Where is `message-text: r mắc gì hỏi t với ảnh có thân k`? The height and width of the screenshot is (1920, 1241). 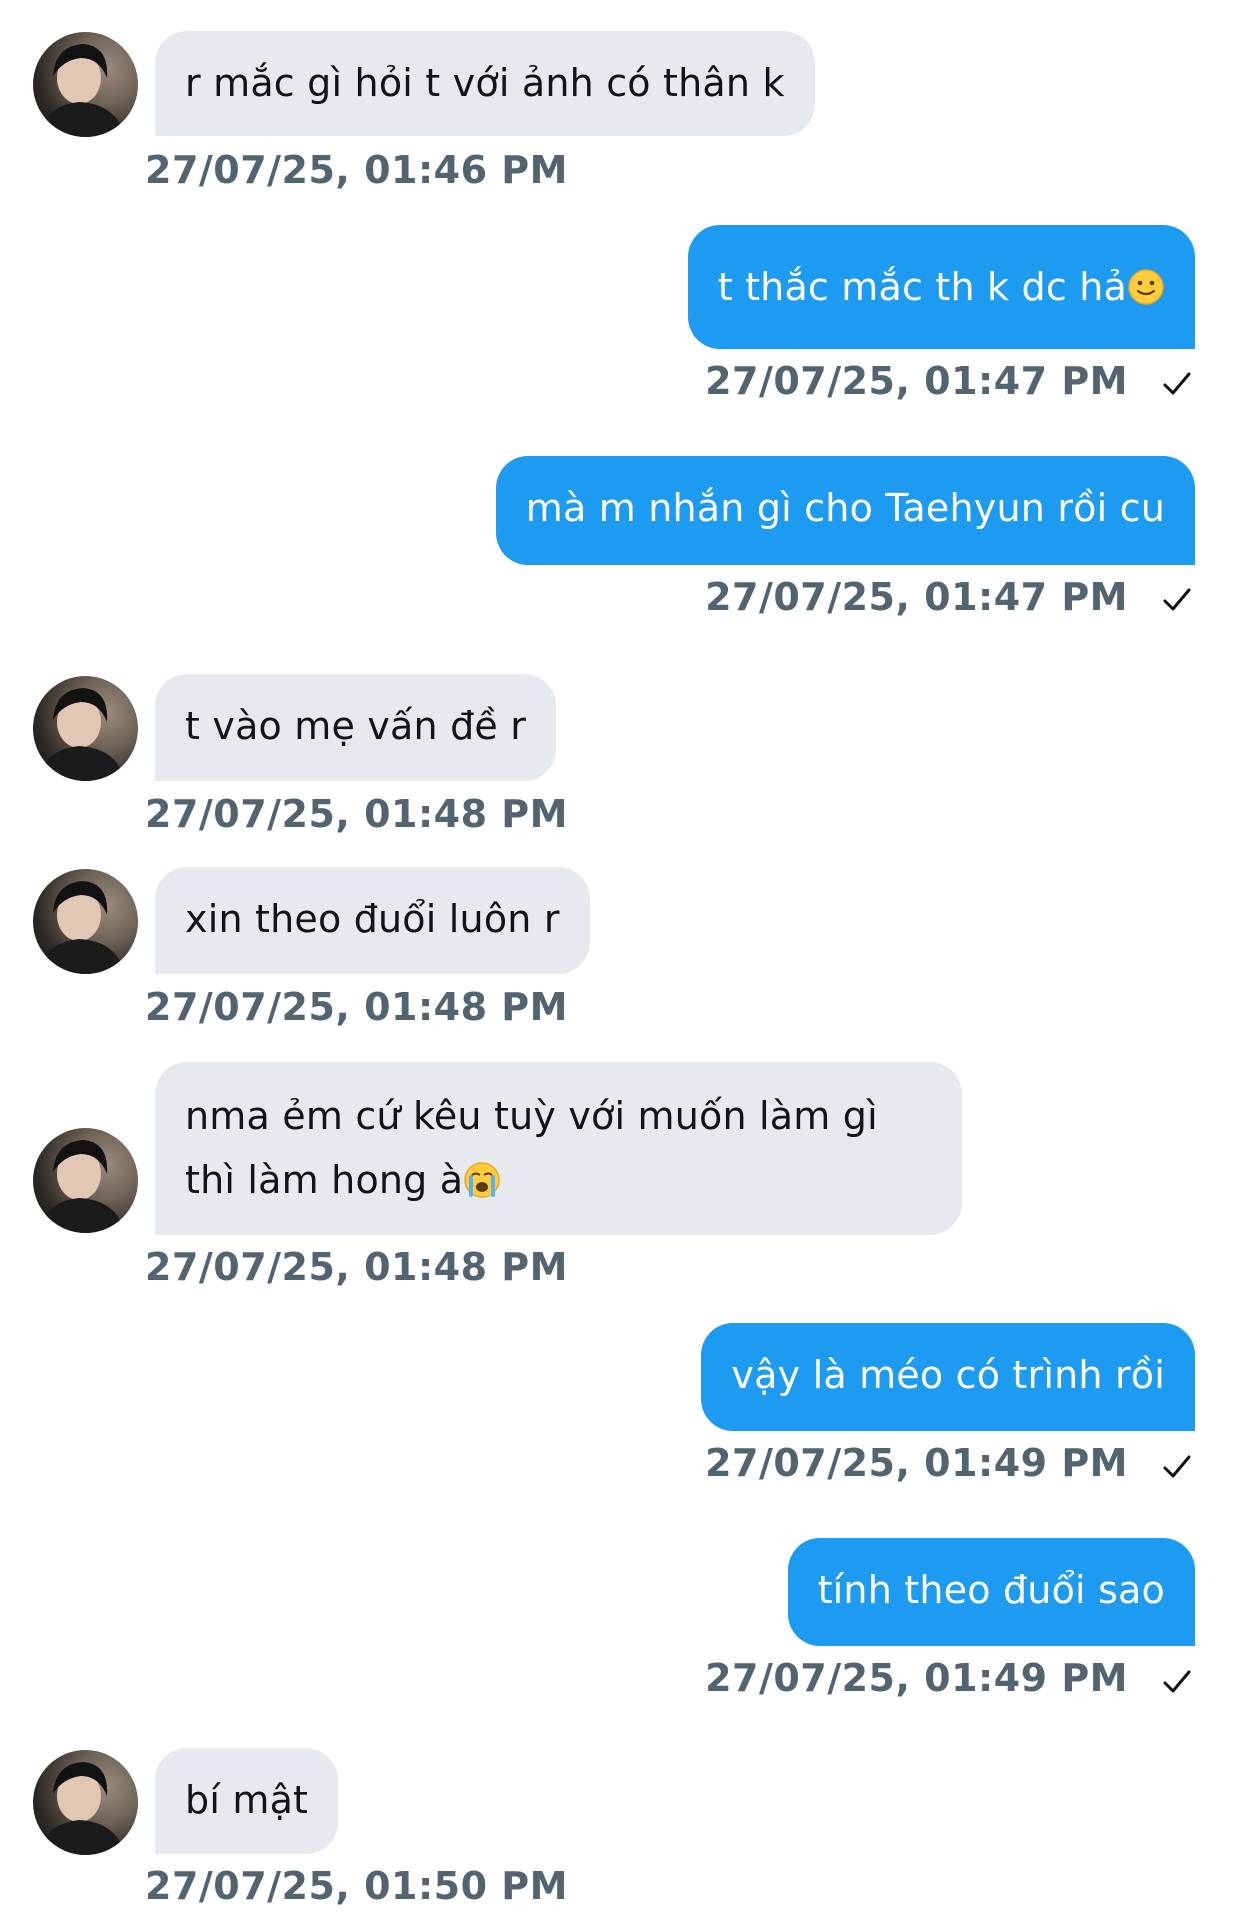
message-text: r mắc gì hỏi t với ảnh có thân k is located at coordinates (485, 83).